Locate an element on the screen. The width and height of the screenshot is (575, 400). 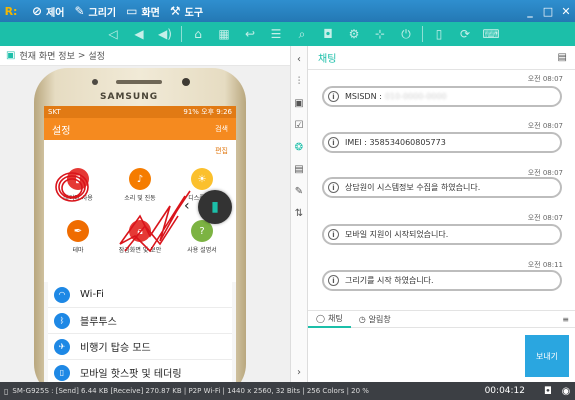
phone-speaker is located at coordinates (139, 82).